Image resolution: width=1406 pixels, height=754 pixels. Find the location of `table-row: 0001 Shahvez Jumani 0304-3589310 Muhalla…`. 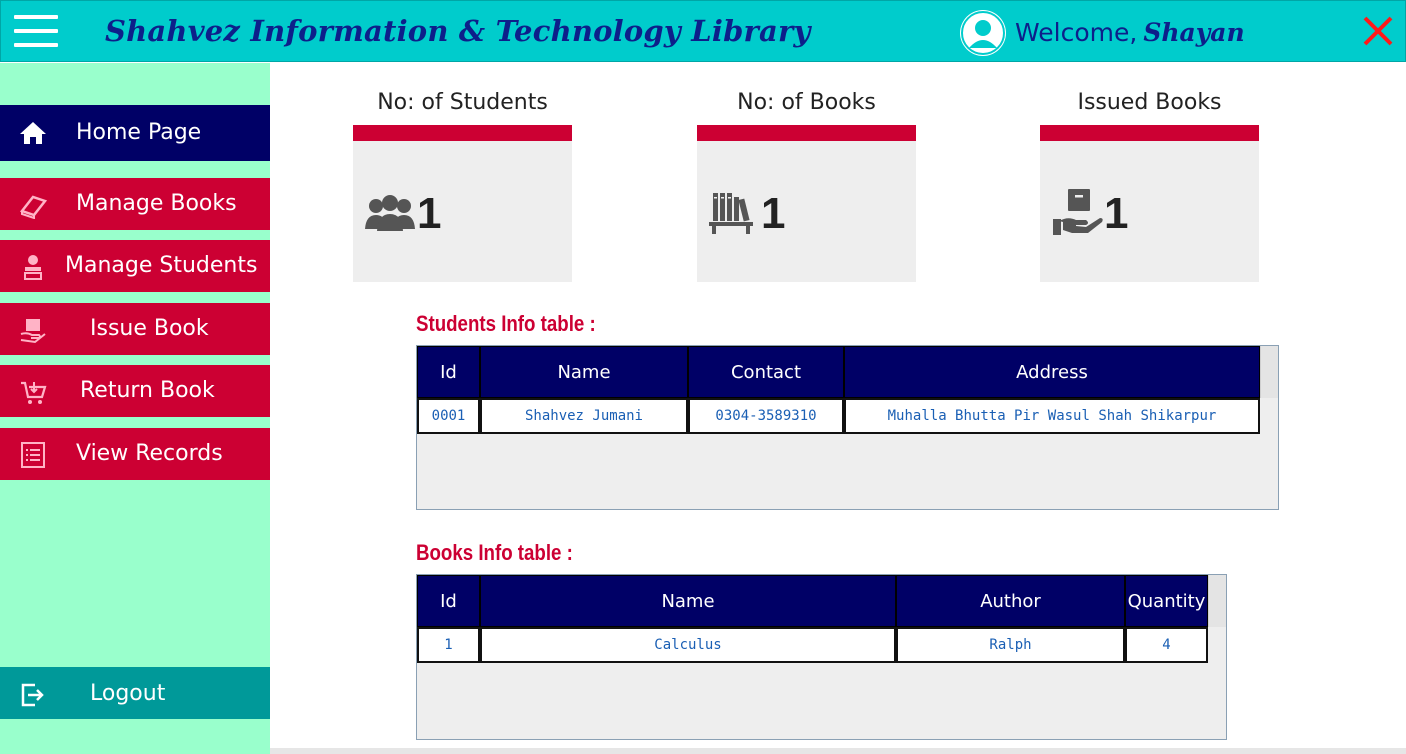

table-row: 0001 Shahvez Jumani 0304-3589310 Muhalla… is located at coordinates (838, 416).